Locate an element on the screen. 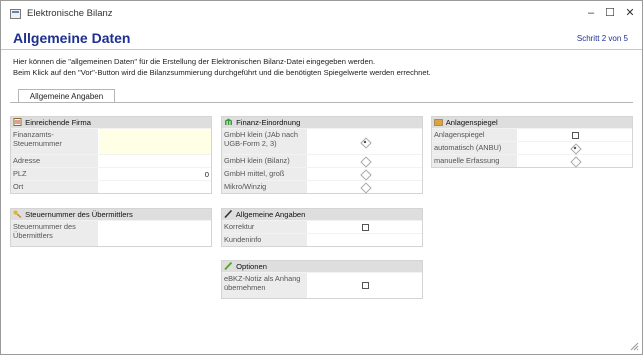  row-steuernummer: Finanzamts-Steuernummer is located at coordinates (111, 141).